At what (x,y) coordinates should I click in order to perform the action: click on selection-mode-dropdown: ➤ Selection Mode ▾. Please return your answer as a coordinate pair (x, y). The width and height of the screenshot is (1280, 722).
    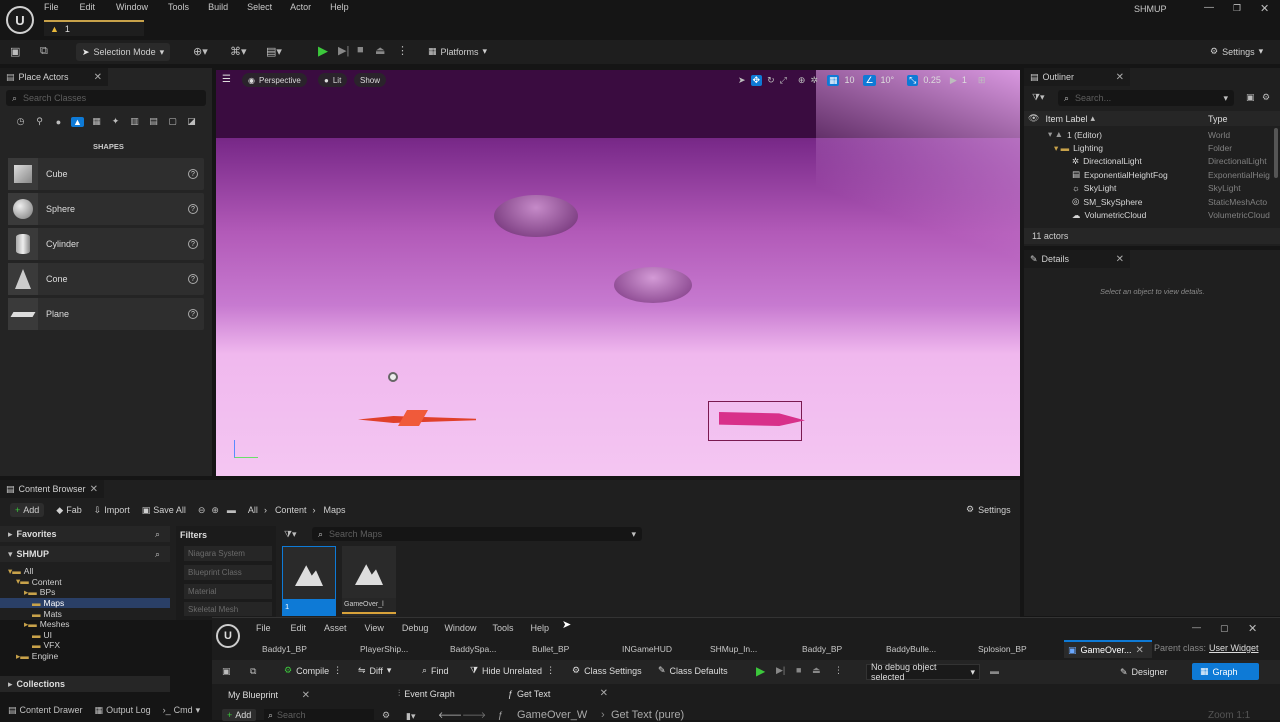
    Looking at the image, I should click on (123, 52).